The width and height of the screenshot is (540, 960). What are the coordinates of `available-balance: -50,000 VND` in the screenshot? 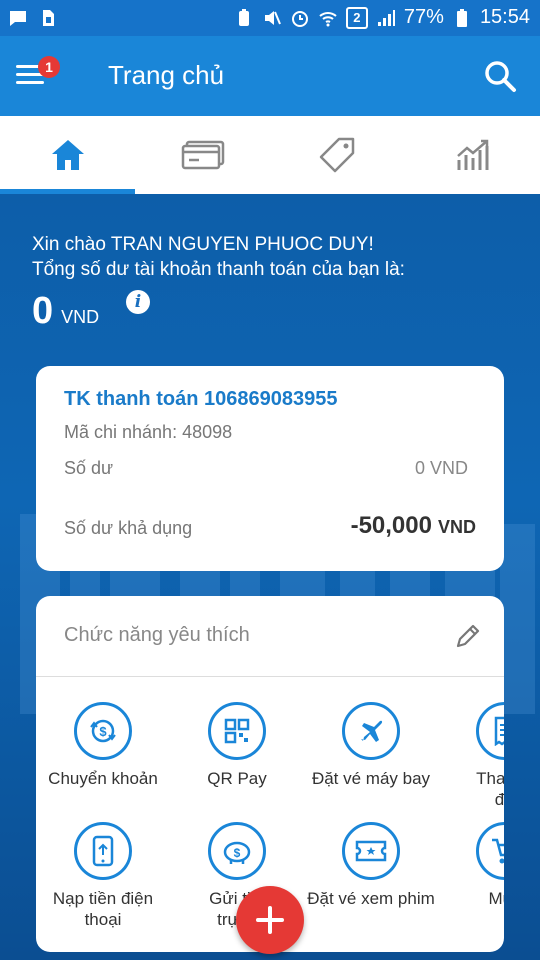 It's located at (413, 526).